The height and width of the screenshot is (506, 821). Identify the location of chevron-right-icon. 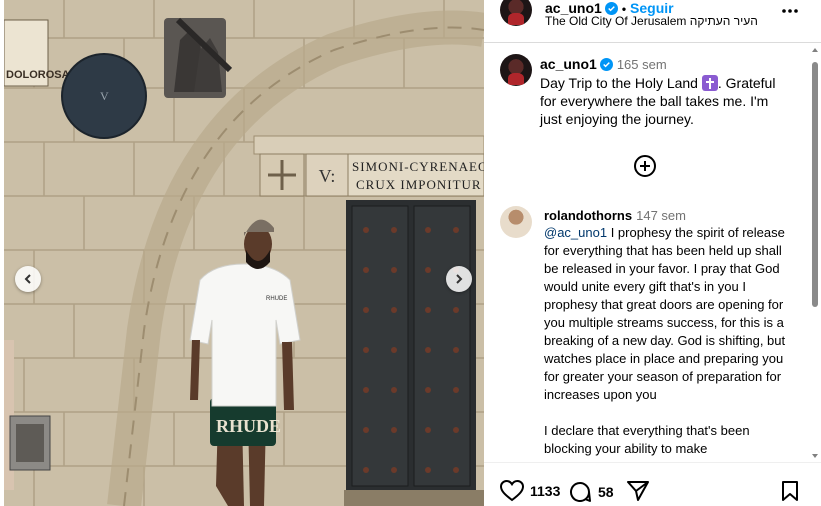
(459, 279).